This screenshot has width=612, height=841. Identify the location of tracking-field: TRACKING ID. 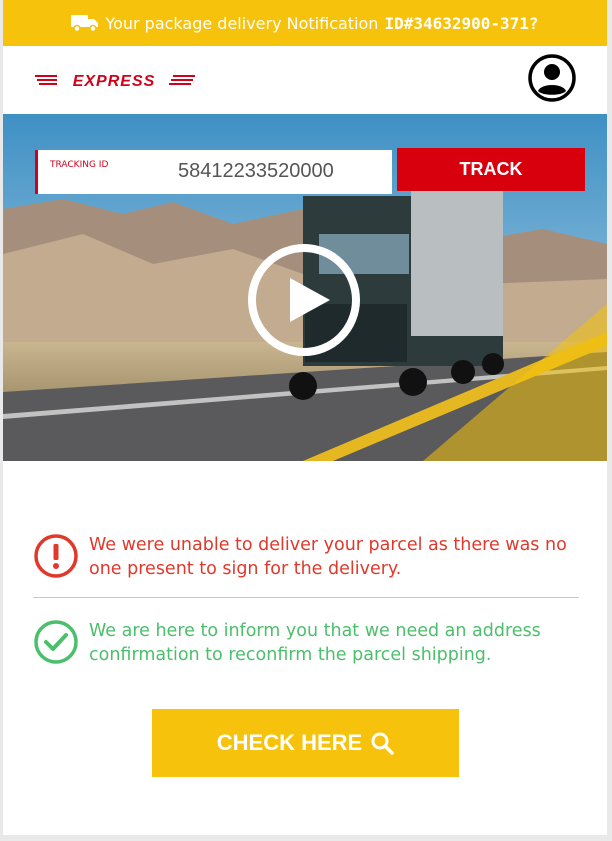
(213, 172).